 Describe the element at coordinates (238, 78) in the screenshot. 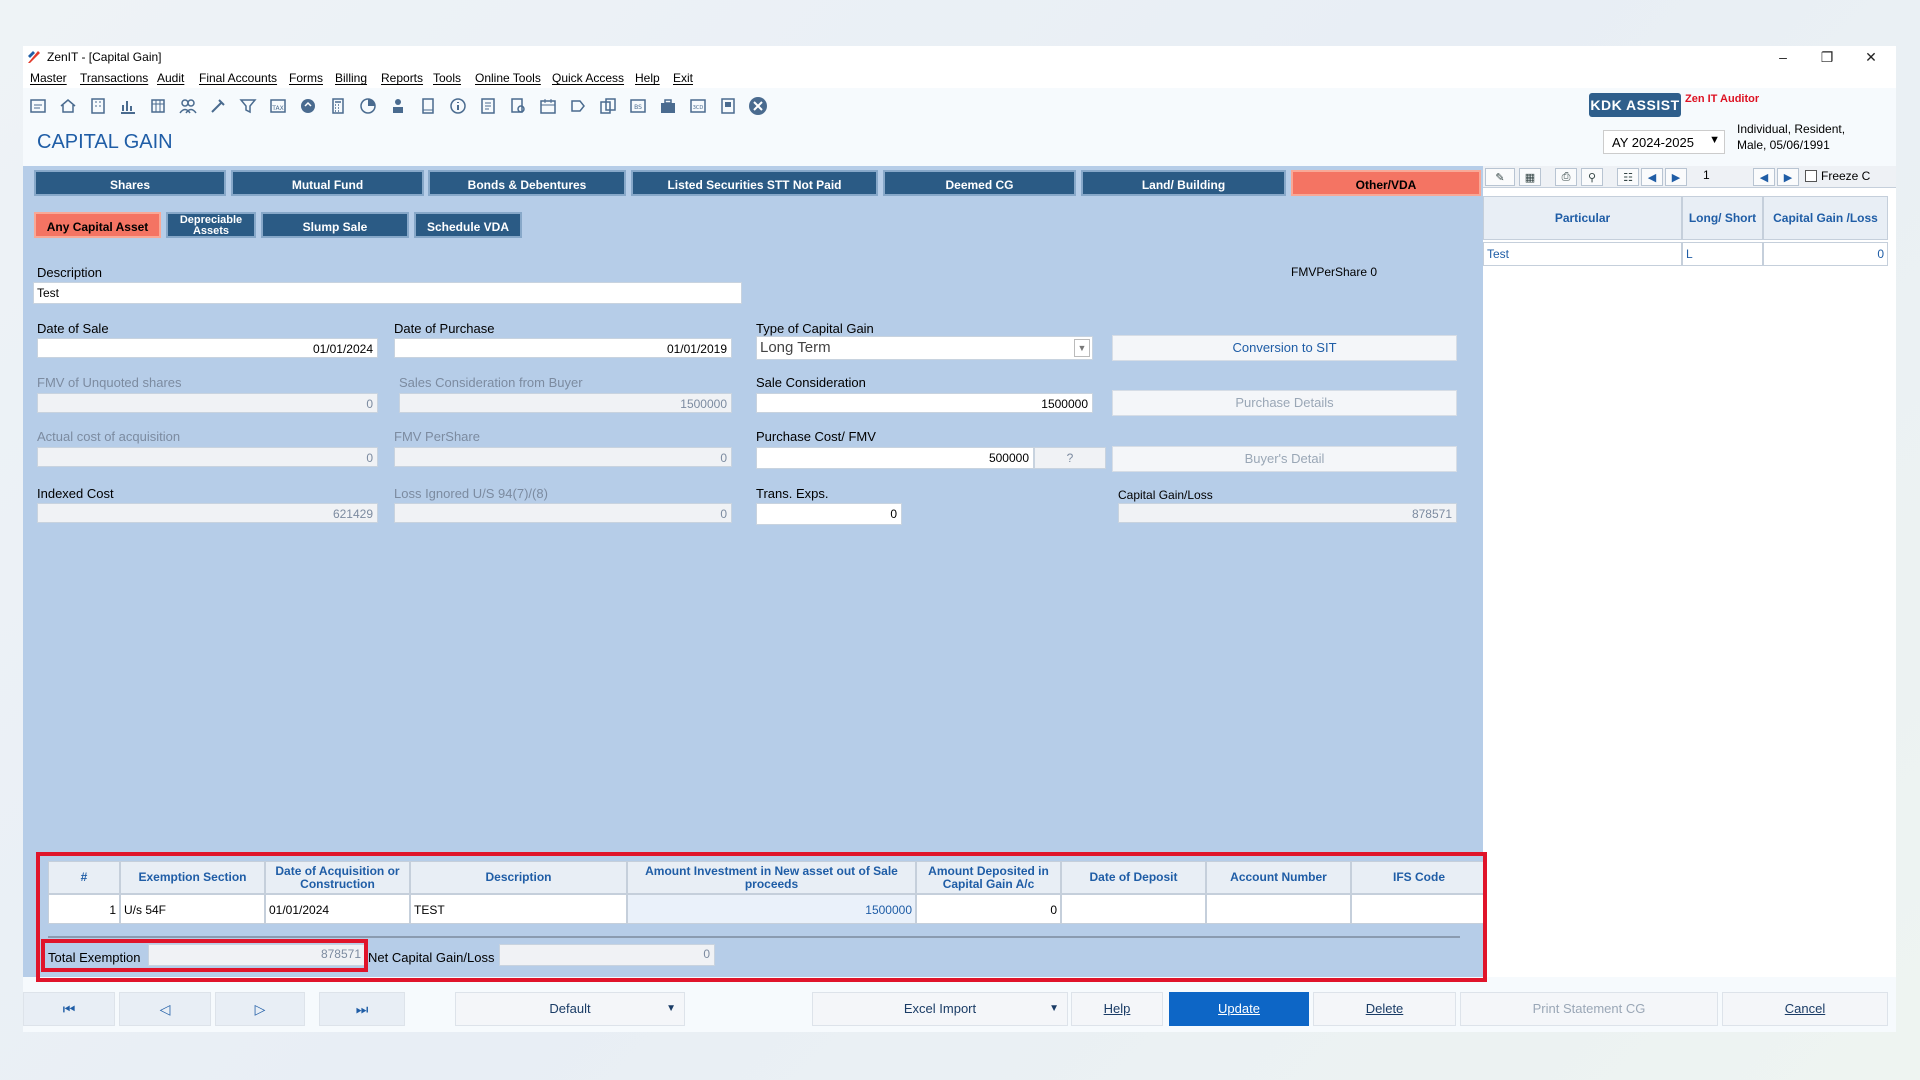

I see `menu-final-accounts: Final Accounts` at that location.